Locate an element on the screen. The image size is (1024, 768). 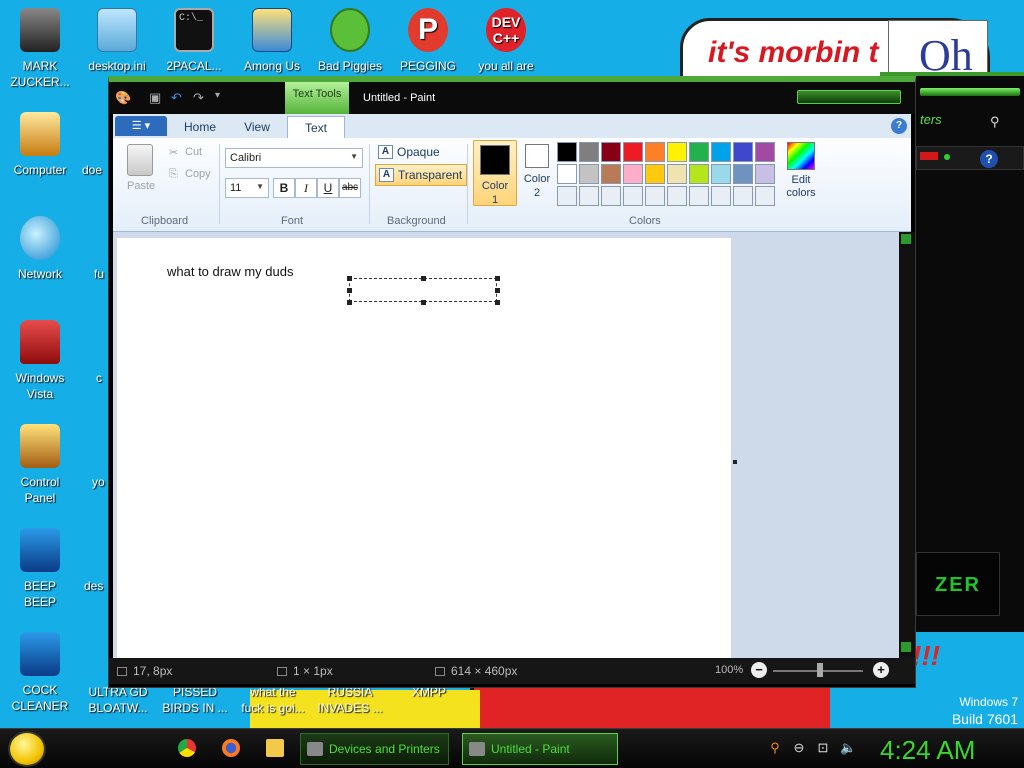
title-bar: 🎨 ▣ ↶ ↷ ▾ Text Tools Untitled - Paint is located at coordinates (512, 98).